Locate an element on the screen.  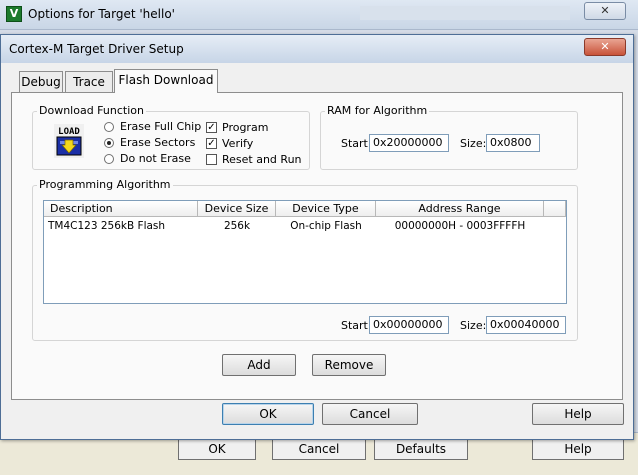
tab-debug: Debug is located at coordinates (41, 81).